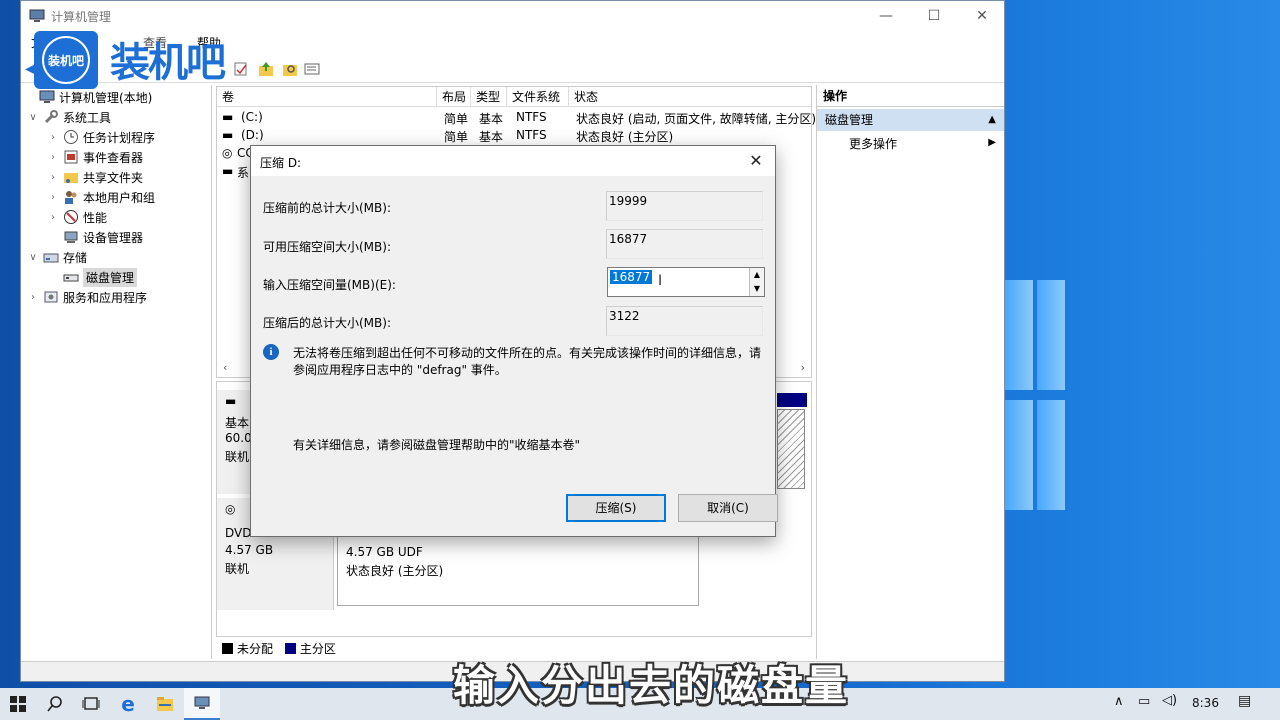 This screenshot has width=1280, height=720. I want to click on clock-icon, so click(71, 137).